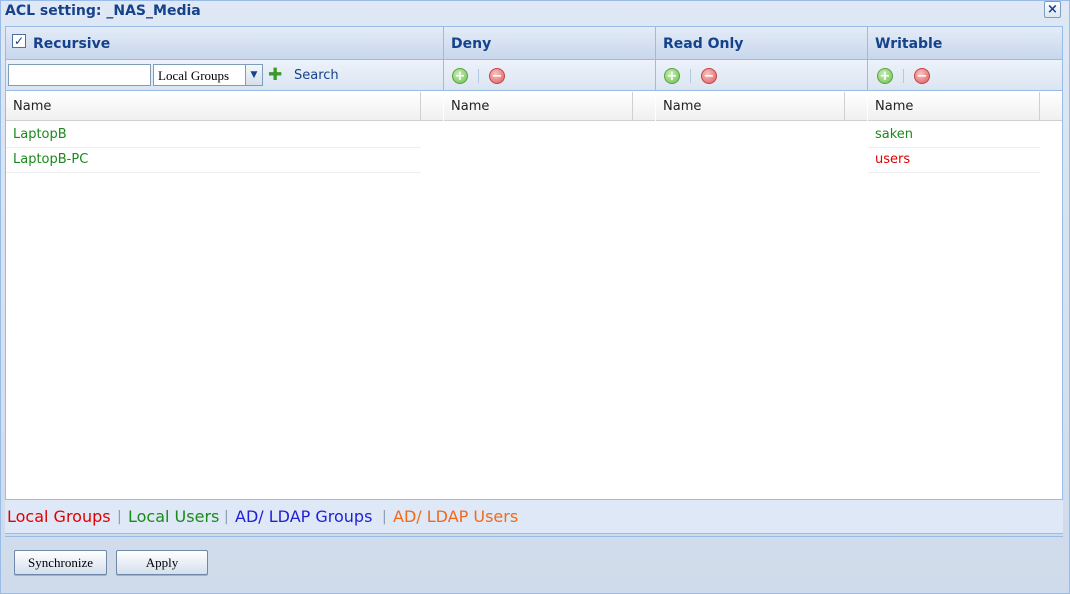  What do you see at coordinates (213, 160) in the screenshot?
I see `list-item: LaptopB-PC` at bounding box center [213, 160].